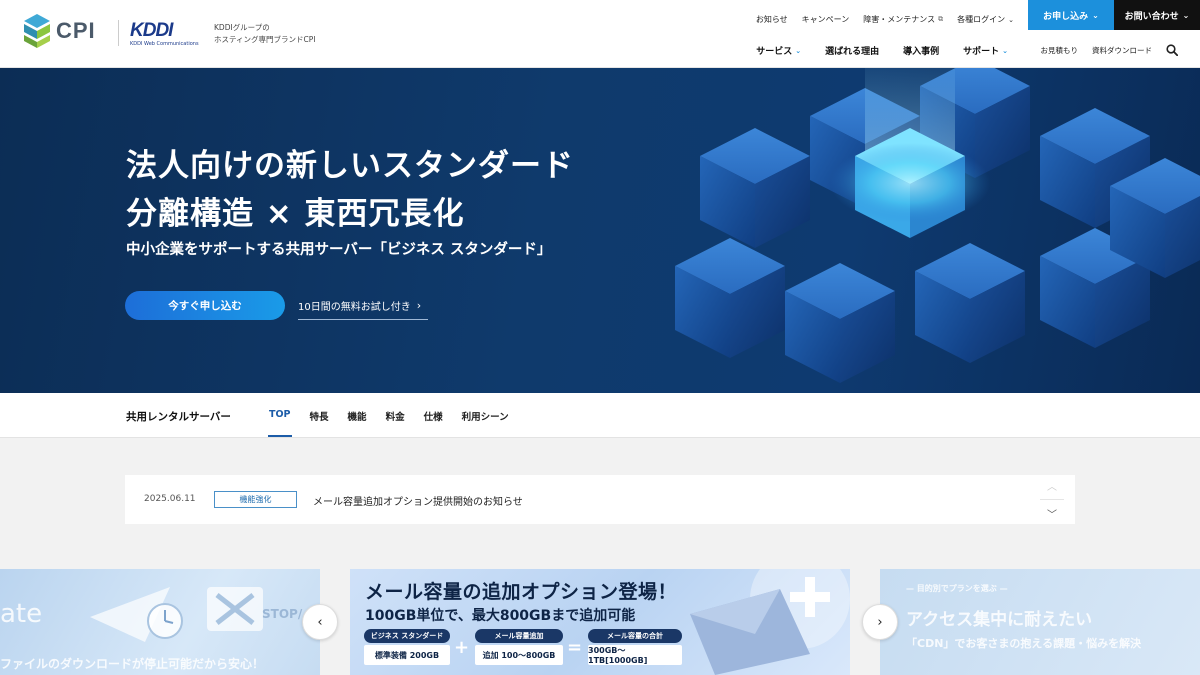 The image size is (1200, 675). I want to click on tab-use-cases: 利用シーン, so click(485, 416).